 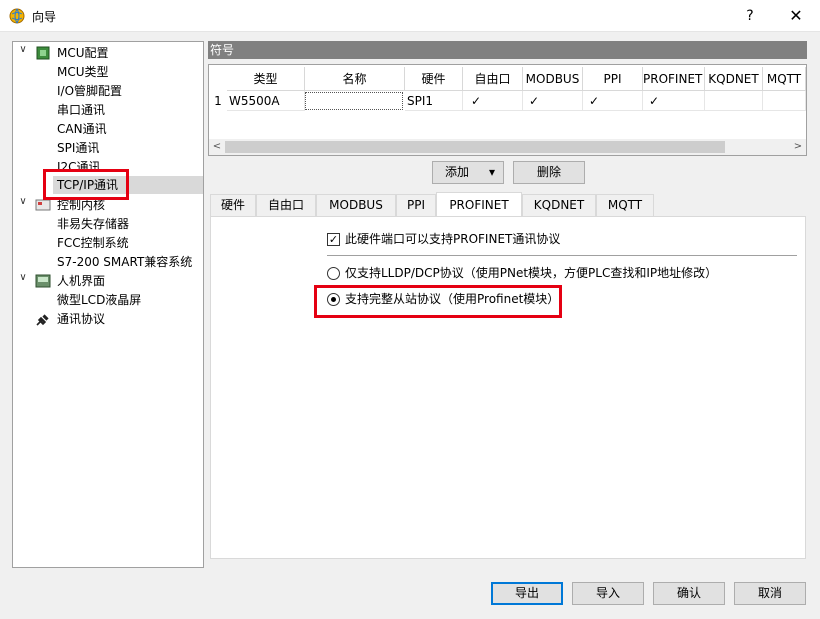 I want to click on tree-node-hmi: 人机界面, so click(x=81, y=281).